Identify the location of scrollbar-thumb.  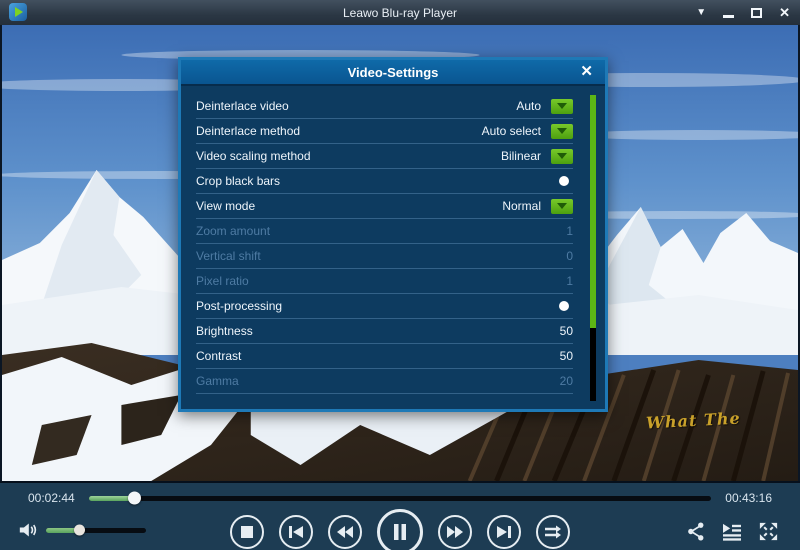
(593, 211).